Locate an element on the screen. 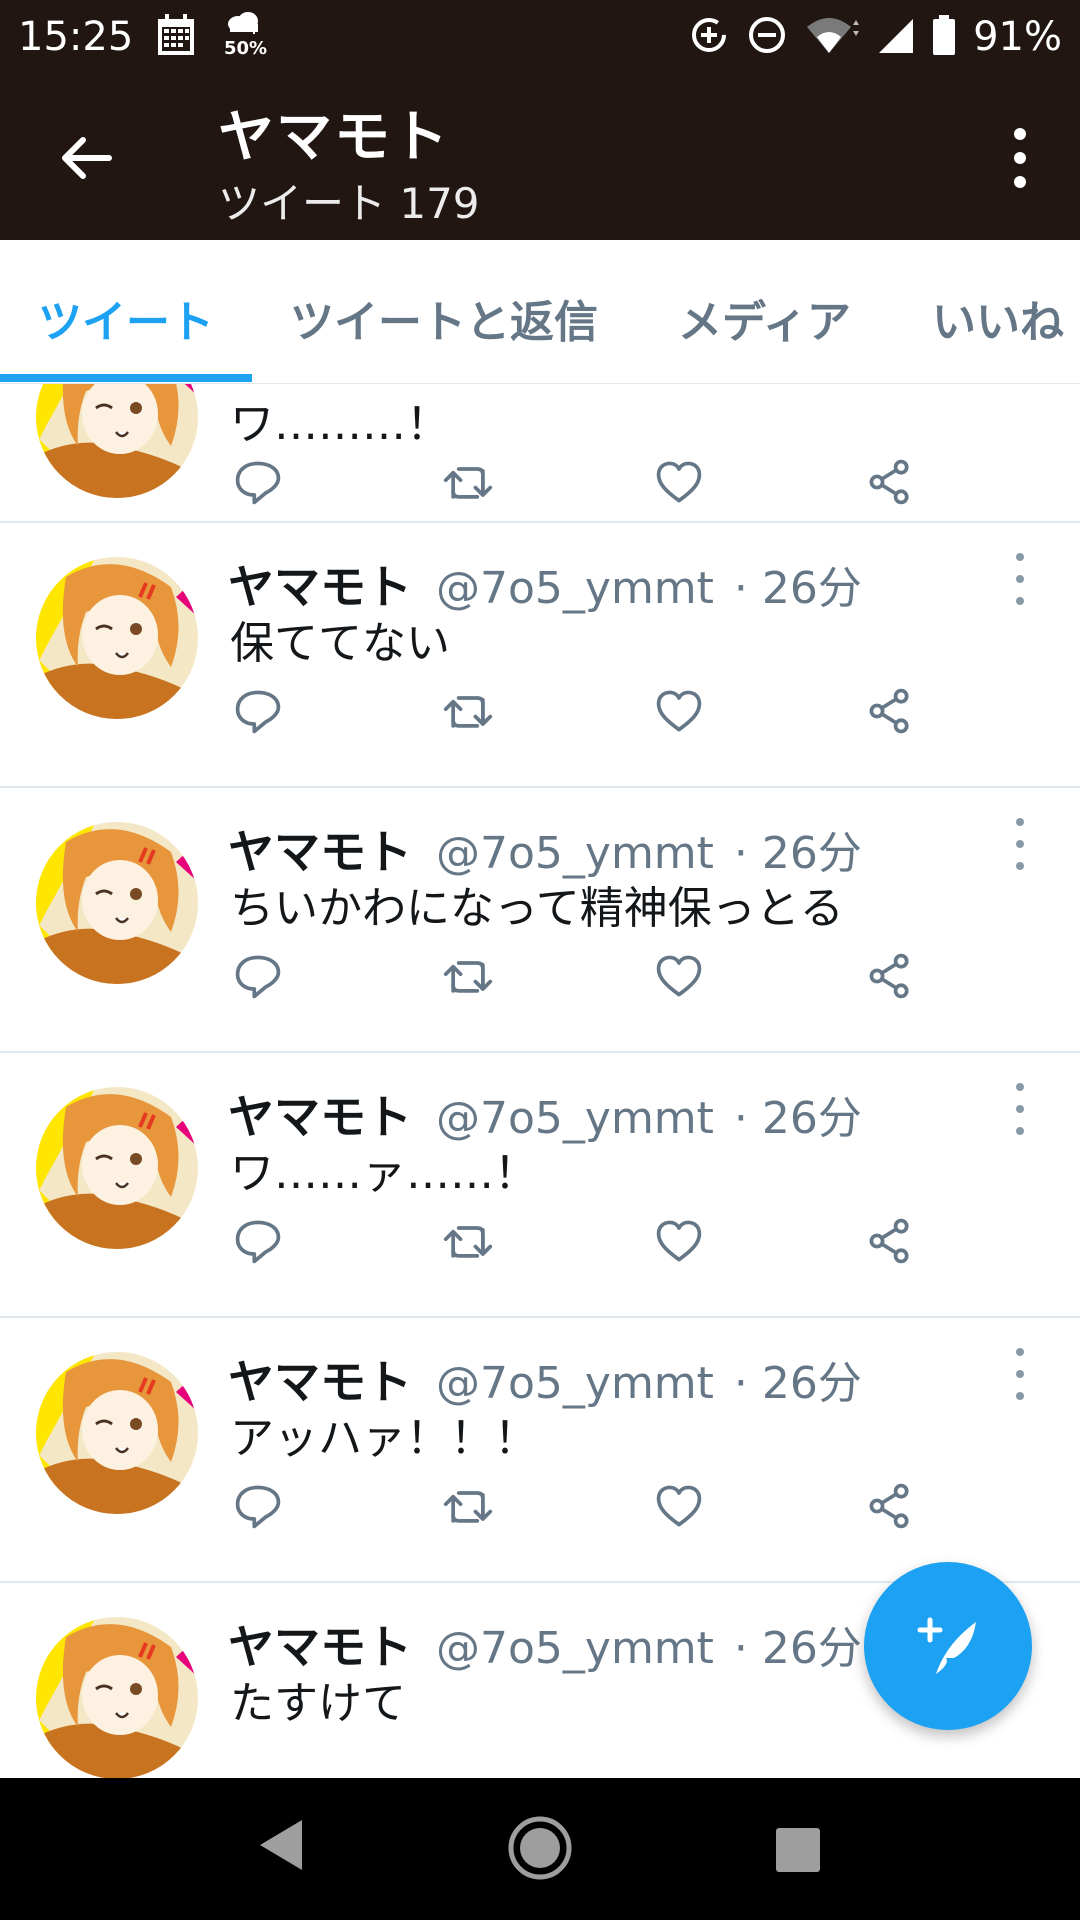 The width and height of the screenshot is (1080, 1920). compose-tweet-button is located at coordinates (948, 1646).